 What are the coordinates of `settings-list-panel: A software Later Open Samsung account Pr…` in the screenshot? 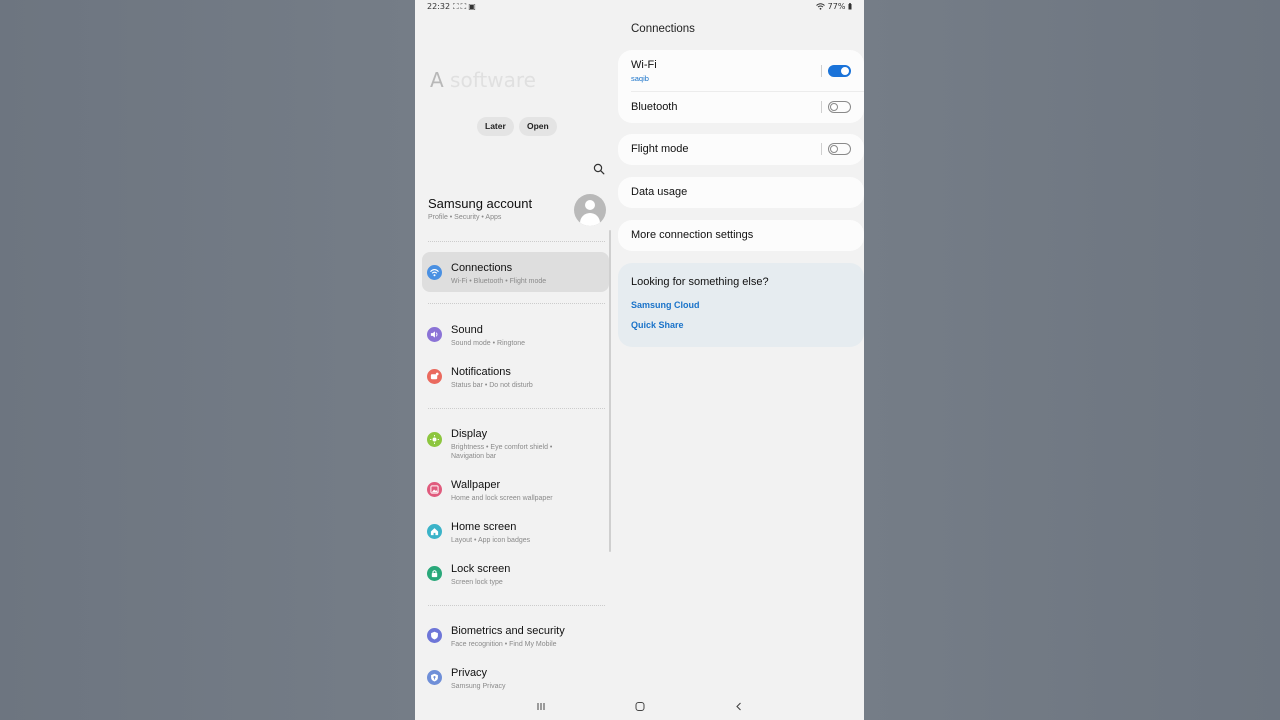 It's located at (515, 354).